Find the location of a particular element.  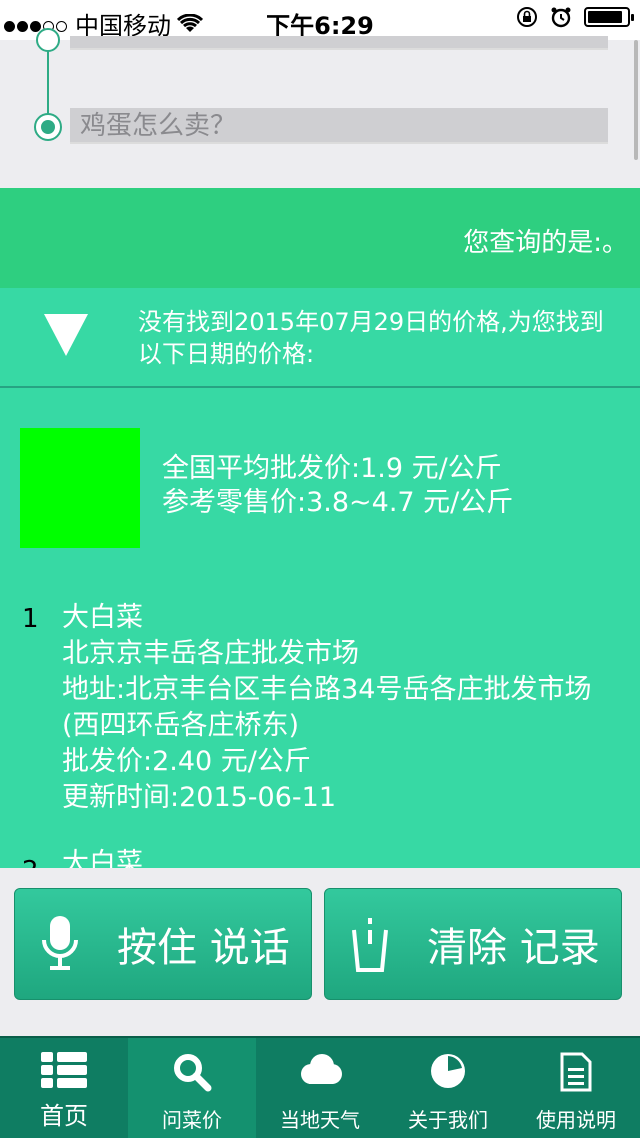

microphone-icon is located at coordinates (60, 944).